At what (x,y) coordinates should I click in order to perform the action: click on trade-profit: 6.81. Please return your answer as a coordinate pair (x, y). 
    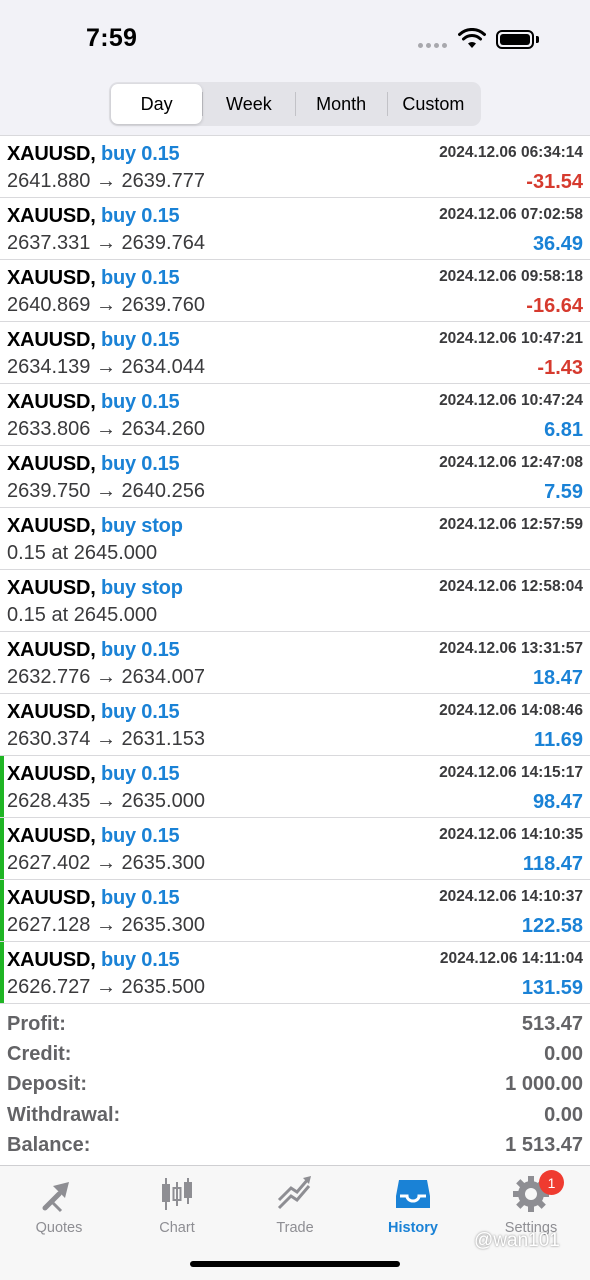
    Looking at the image, I should click on (563, 430).